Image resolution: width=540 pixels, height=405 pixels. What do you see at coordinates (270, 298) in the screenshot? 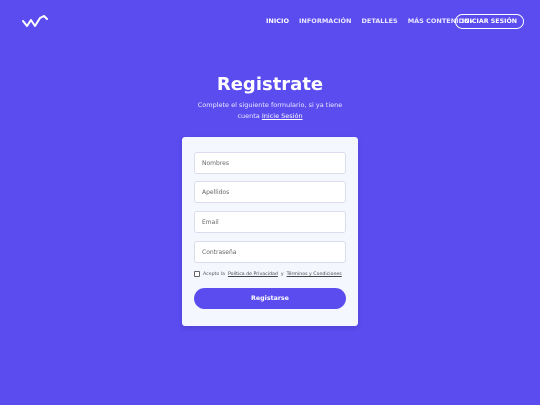
I see `register-button: Registarse` at bounding box center [270, 298].